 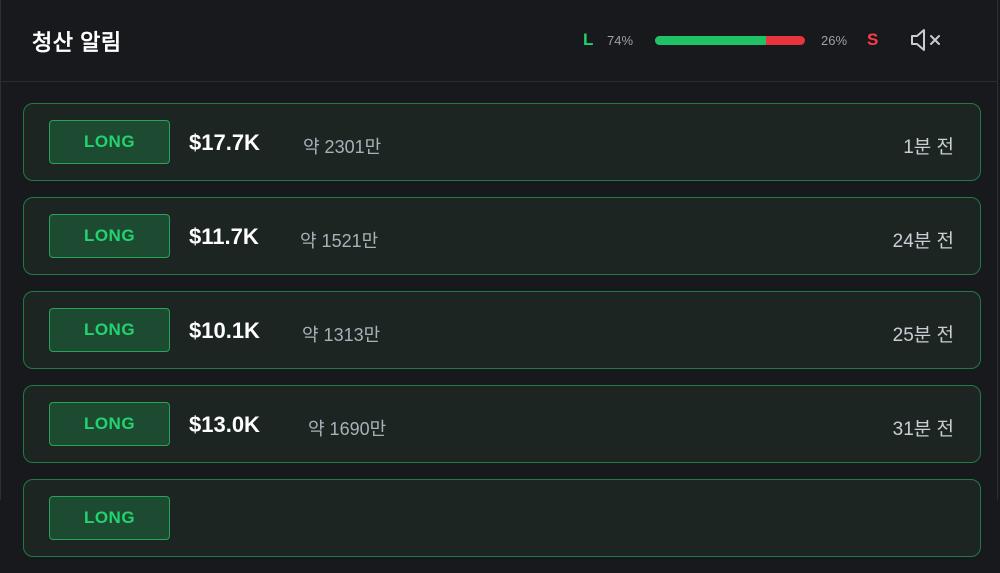 What do you see at coordinates (77, 42) in the screenshot?
I see `panel-title: 청산 알림` at bounding box center [77, 42].